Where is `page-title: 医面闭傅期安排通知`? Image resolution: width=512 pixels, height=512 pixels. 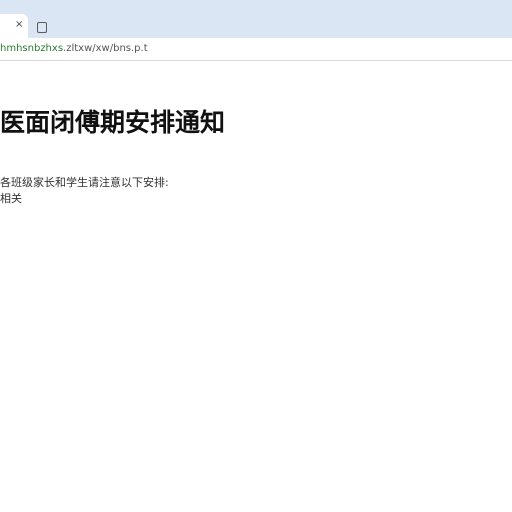
page-title: 医面闭傅期安排通知 is located at coordinates (113, 122).